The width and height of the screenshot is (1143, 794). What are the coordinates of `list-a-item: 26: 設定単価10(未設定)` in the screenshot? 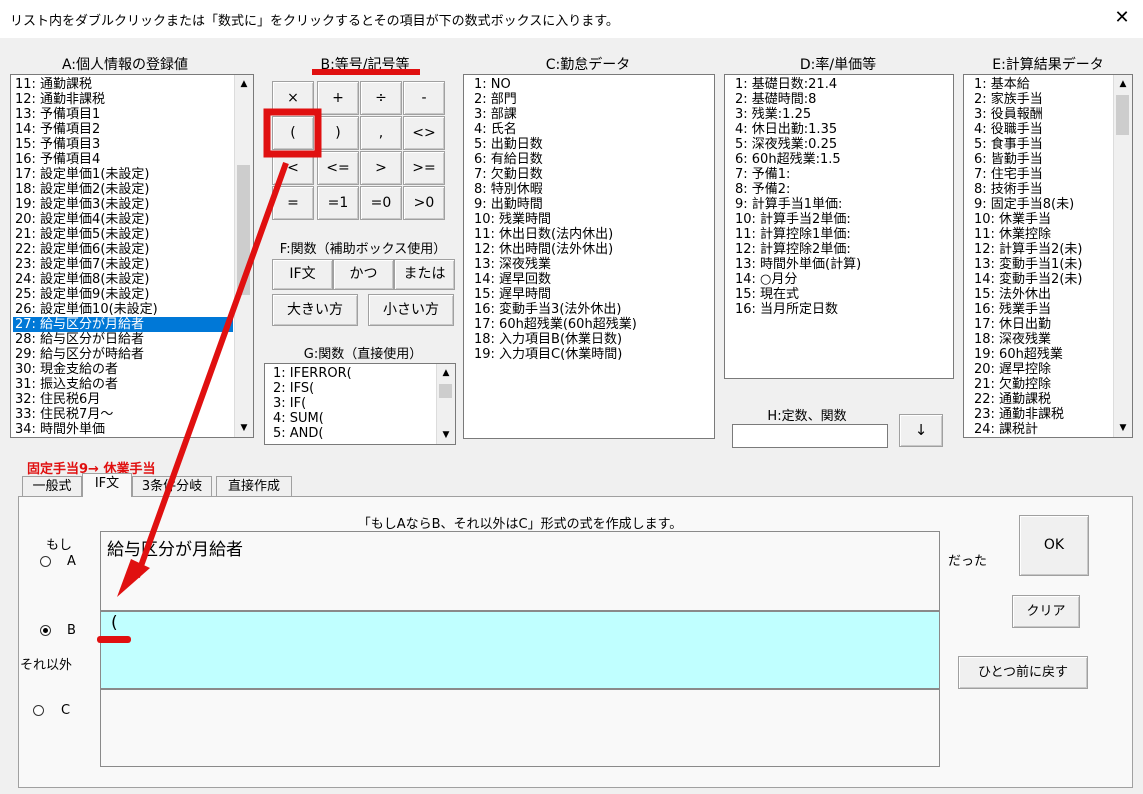 It's located at (123, 309).